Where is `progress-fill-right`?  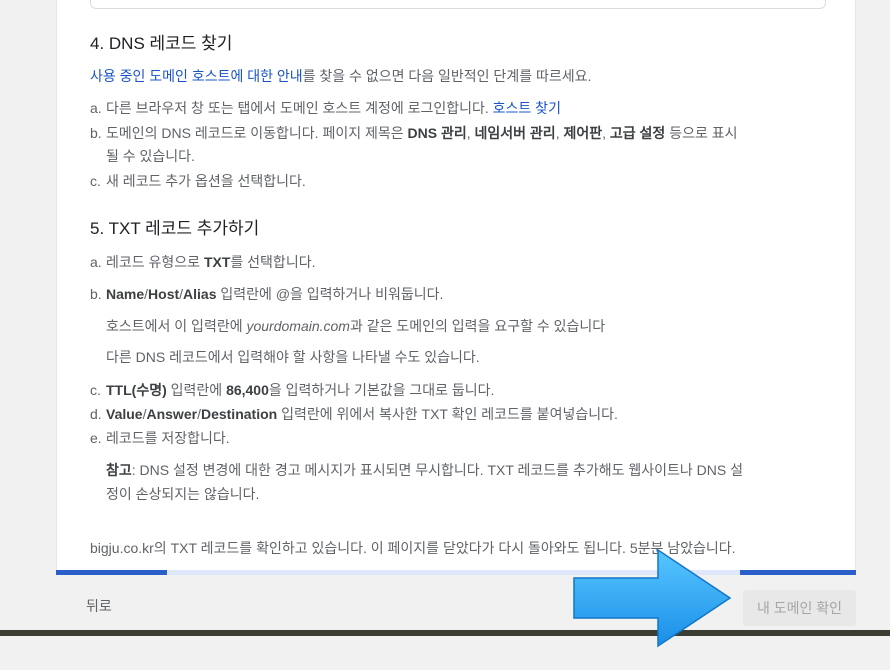
progress-fill-right is located at coordinates (798, 572).